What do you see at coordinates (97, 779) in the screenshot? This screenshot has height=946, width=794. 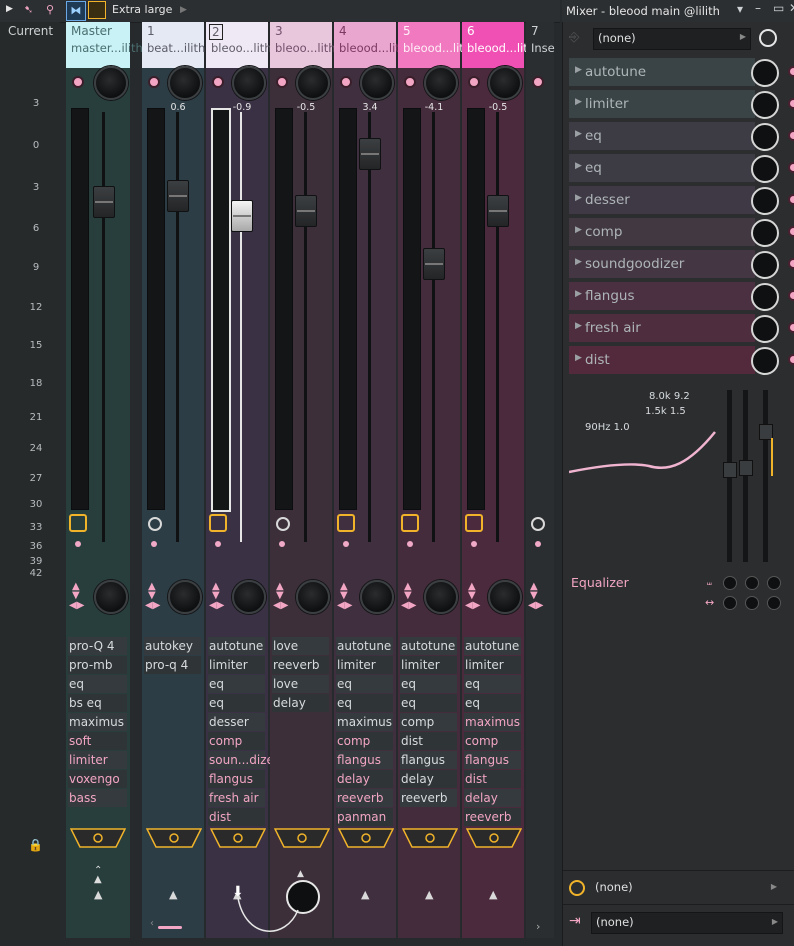 I see `fx-slot: voxengo` at bounding box center [97, 779].